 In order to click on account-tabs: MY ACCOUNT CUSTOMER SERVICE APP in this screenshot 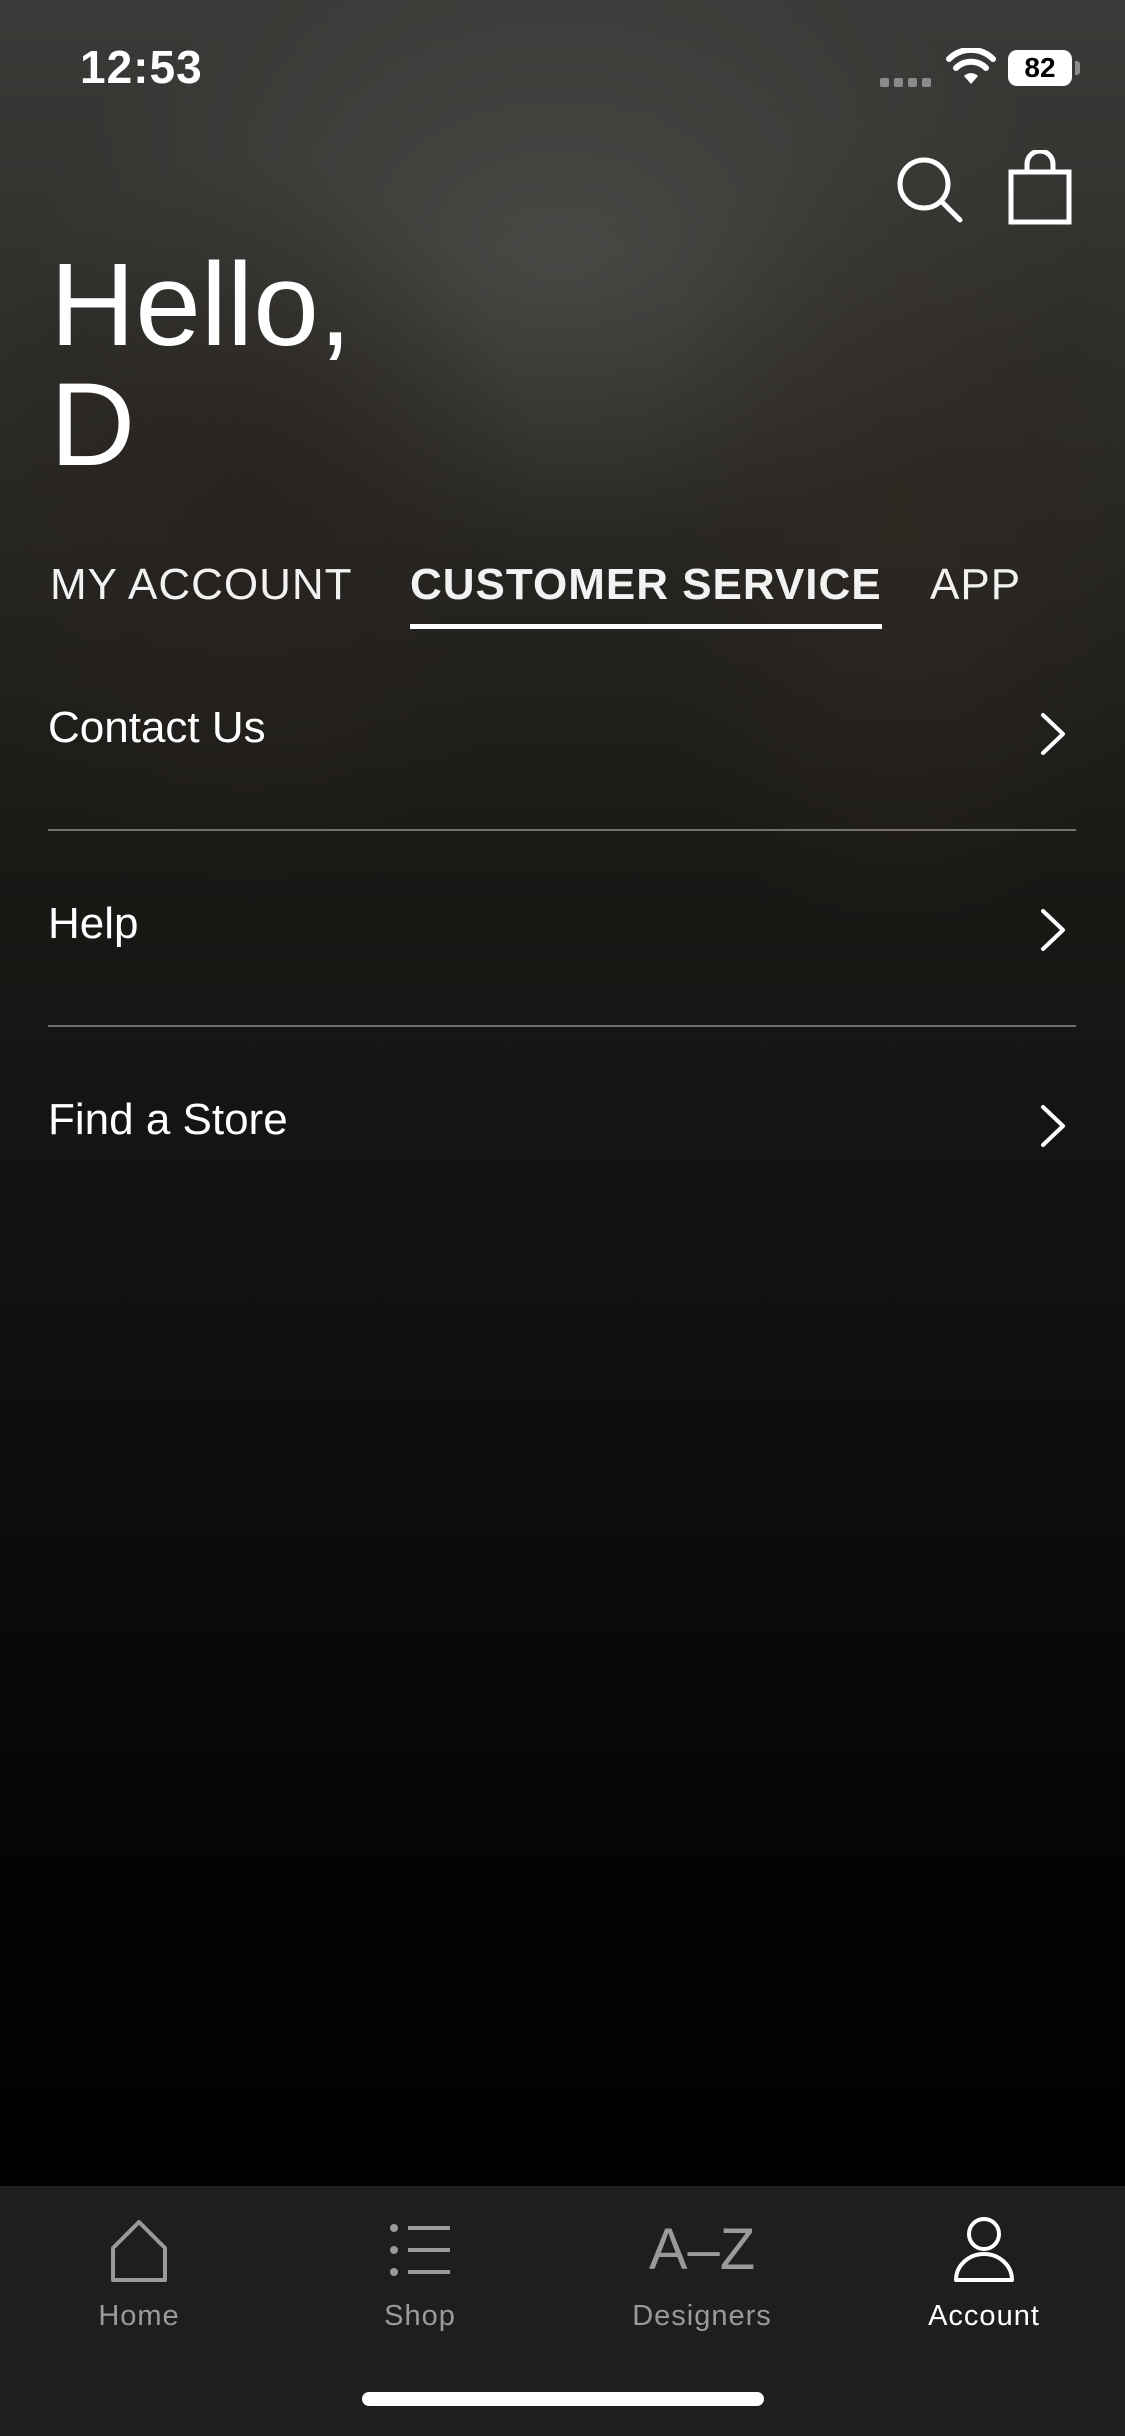, I will do `click(562, 600)`.